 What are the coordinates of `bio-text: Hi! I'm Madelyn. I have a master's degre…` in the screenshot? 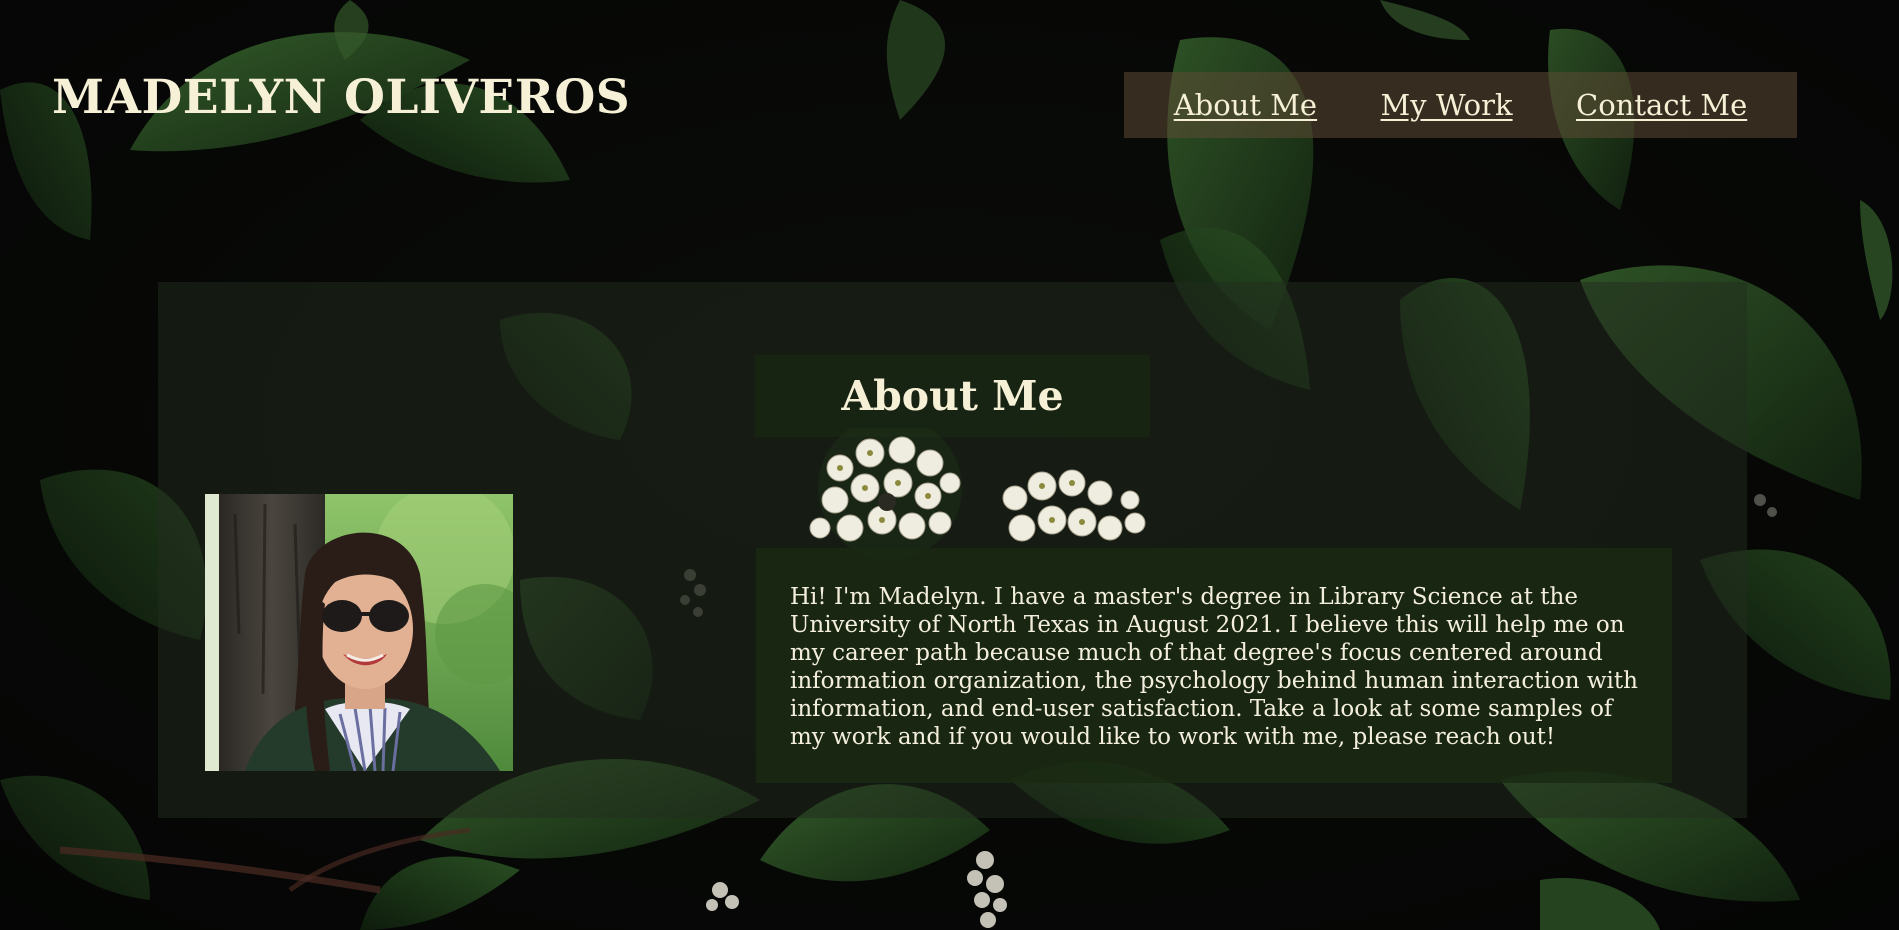 It's located at (1214, 667).